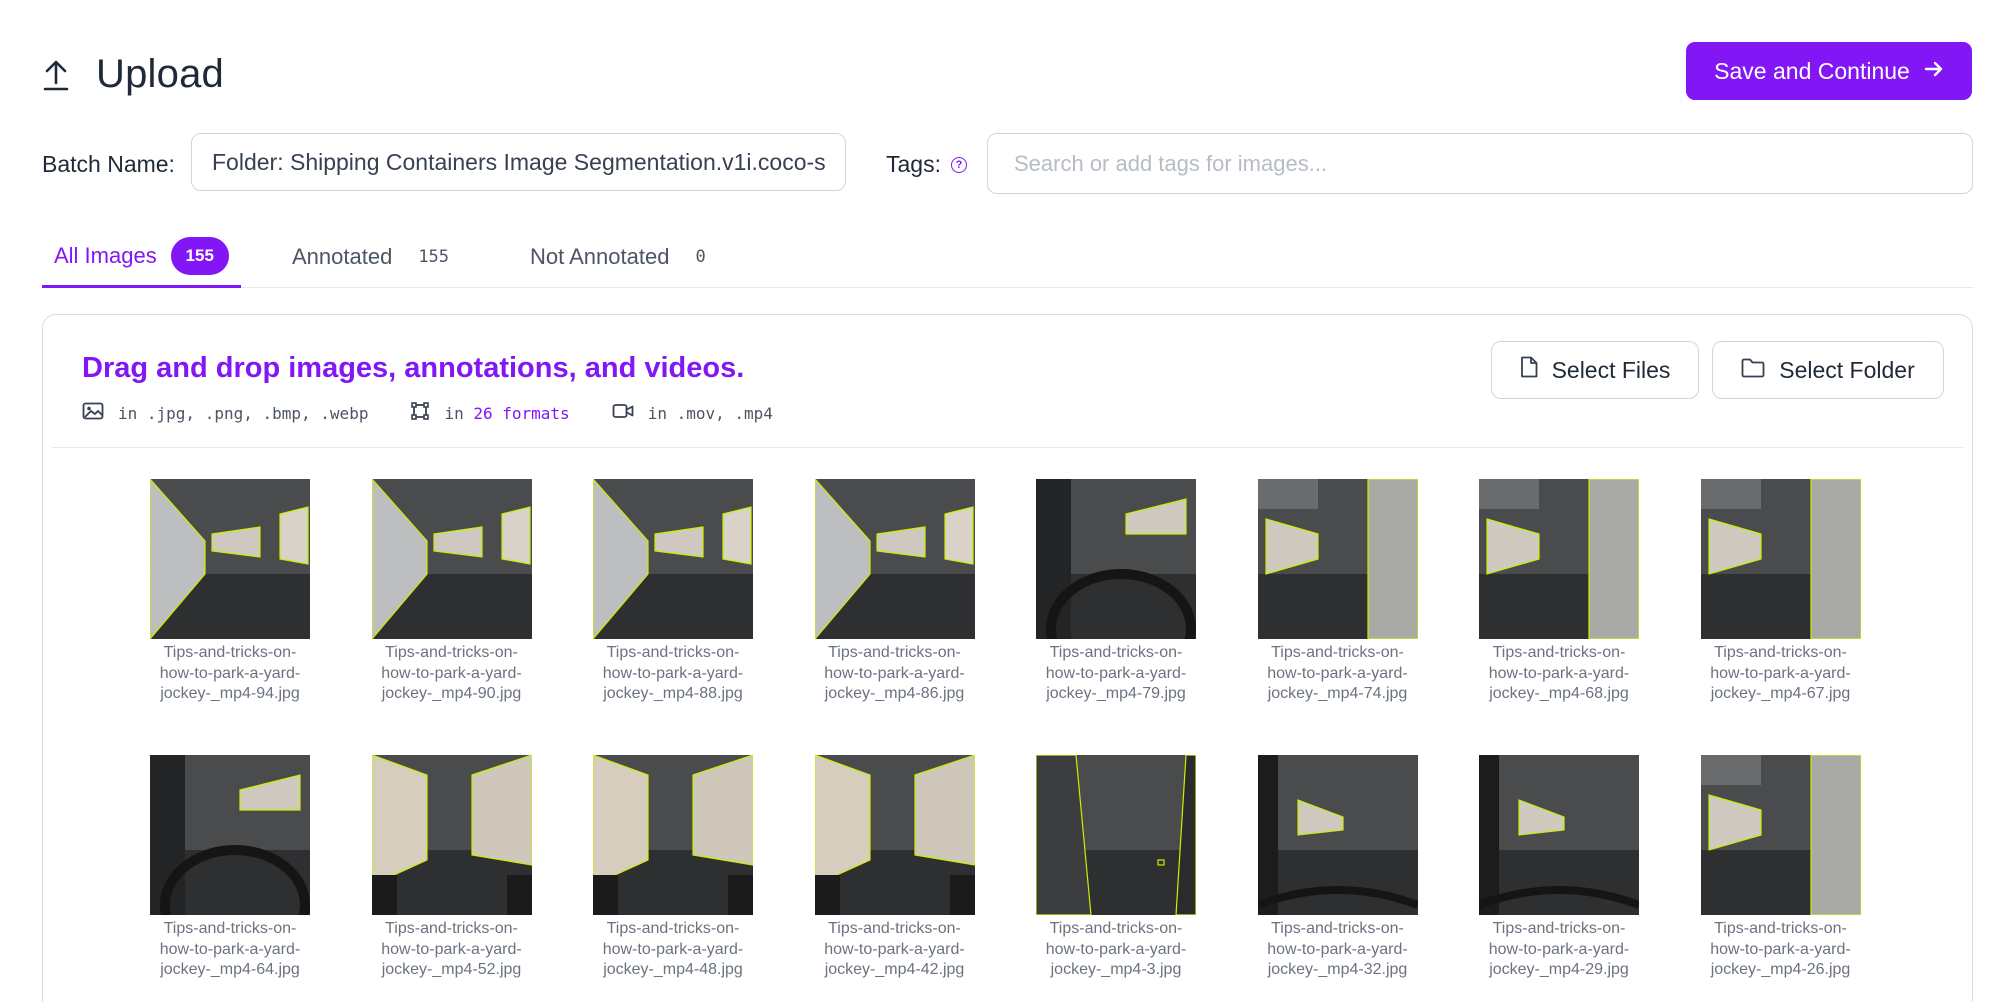 The height and width of the screenshot is (1002, 2000). What do you see at coordinates (420, 413) in the screenshot?
I see `bounding-box-icon` at bounding box center [420, 413].